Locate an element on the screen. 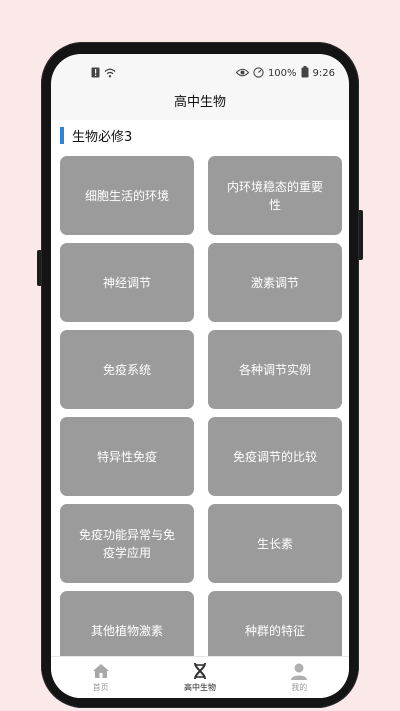  topic-card-label: 其他植物激素 is located at coordinates (126, 630).